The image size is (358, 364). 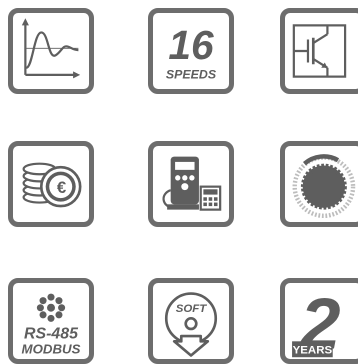 What do you see at coordinates (313, 351) in the screenshot?
I see `years-label: YEARS` at bounding box center [313, 351].